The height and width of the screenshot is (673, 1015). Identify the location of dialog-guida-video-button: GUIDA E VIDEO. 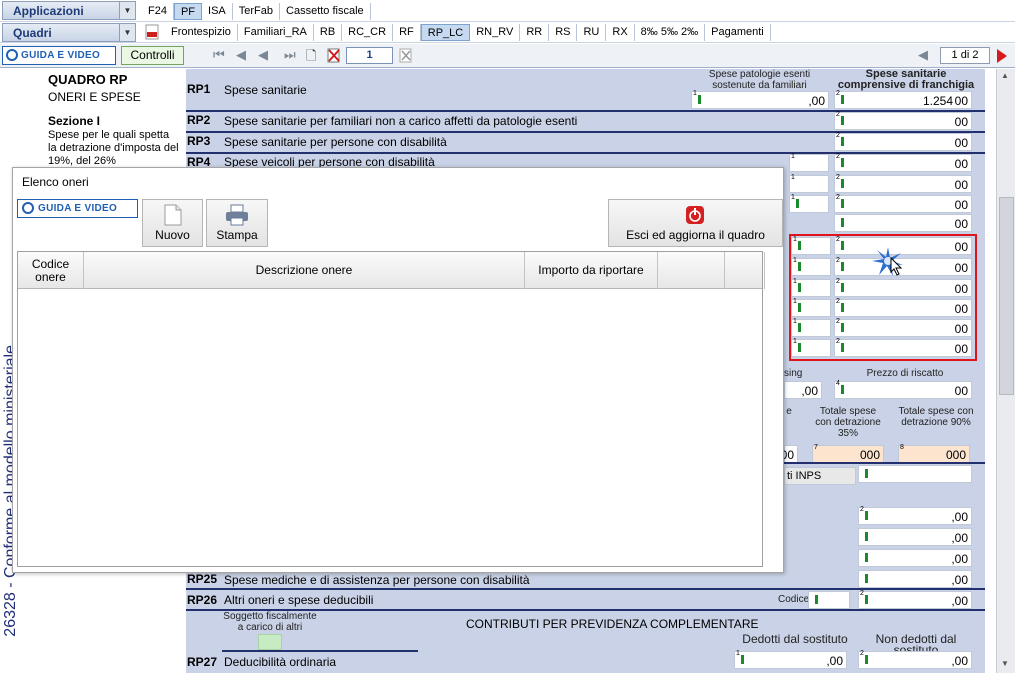
(77, 208).